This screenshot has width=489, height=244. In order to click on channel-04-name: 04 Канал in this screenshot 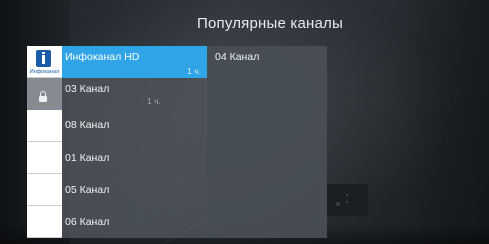, I will do `click(237, 57)`.